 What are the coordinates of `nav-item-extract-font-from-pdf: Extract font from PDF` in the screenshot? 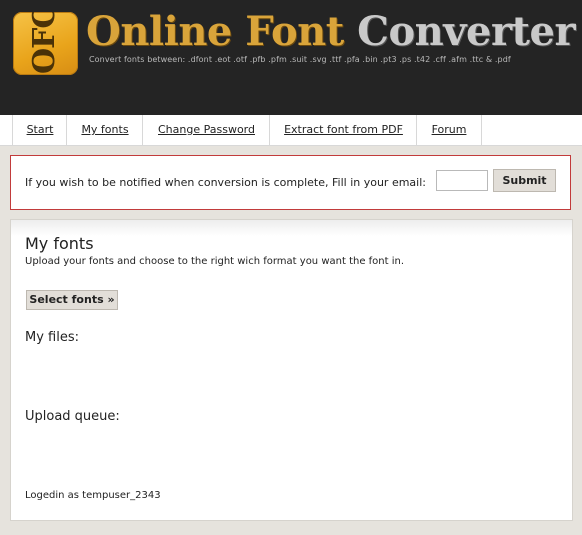 It's located at (343, 130).